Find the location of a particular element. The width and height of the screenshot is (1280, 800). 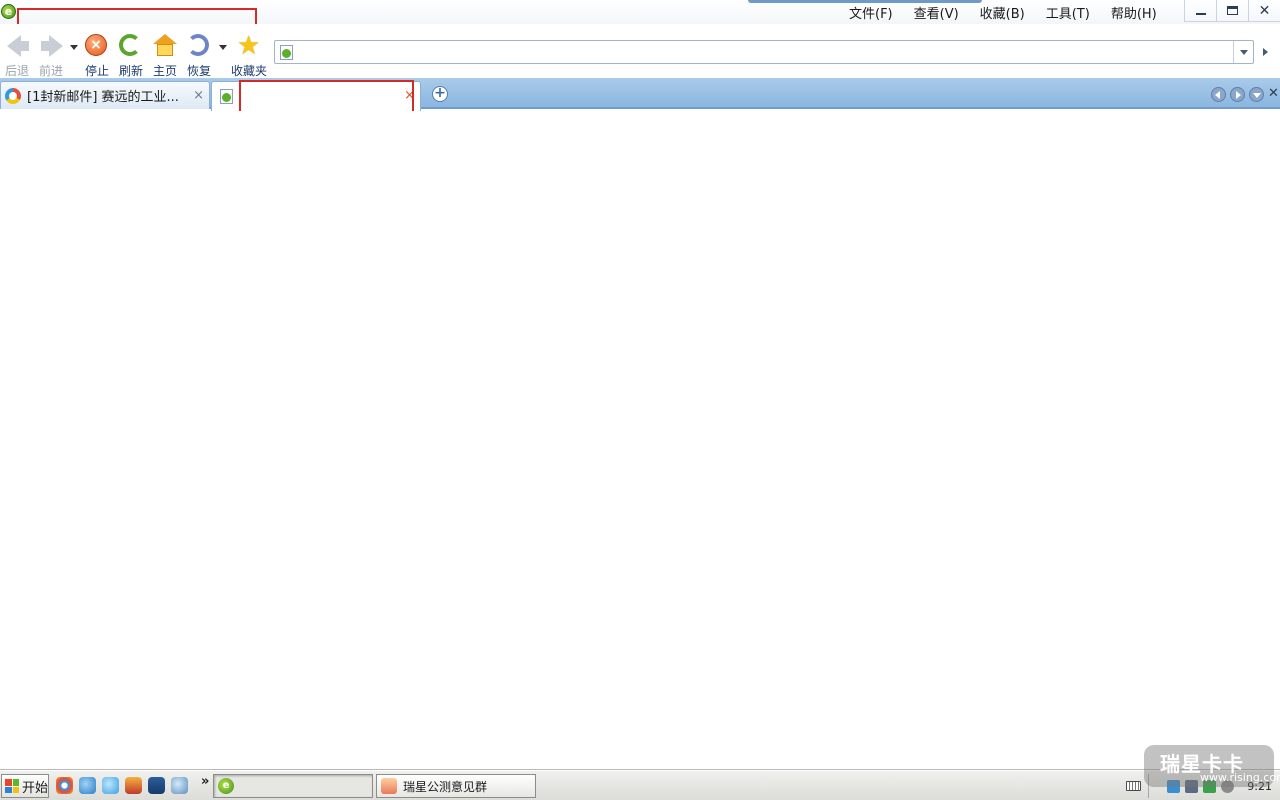

back-arrow-icon is located at coordinates (17, 46).